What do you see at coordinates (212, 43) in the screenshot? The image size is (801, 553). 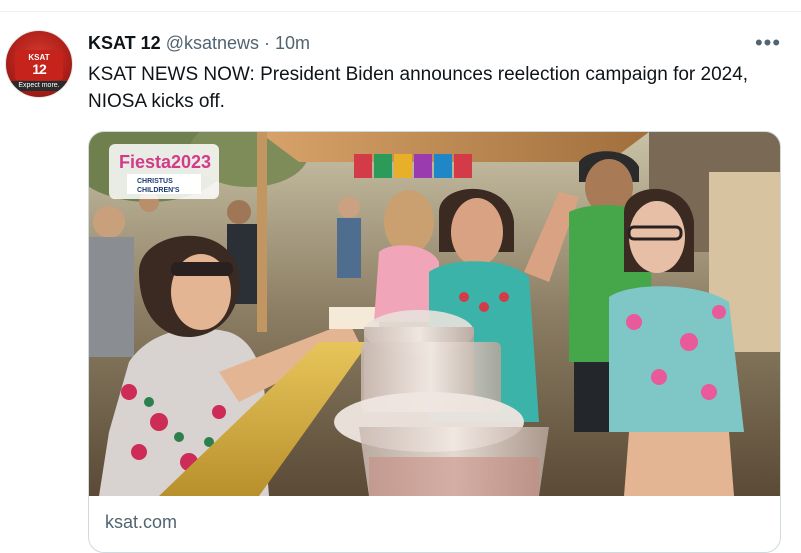 I see `author-handle: @ksatnews` at bounding box center [212, 43].